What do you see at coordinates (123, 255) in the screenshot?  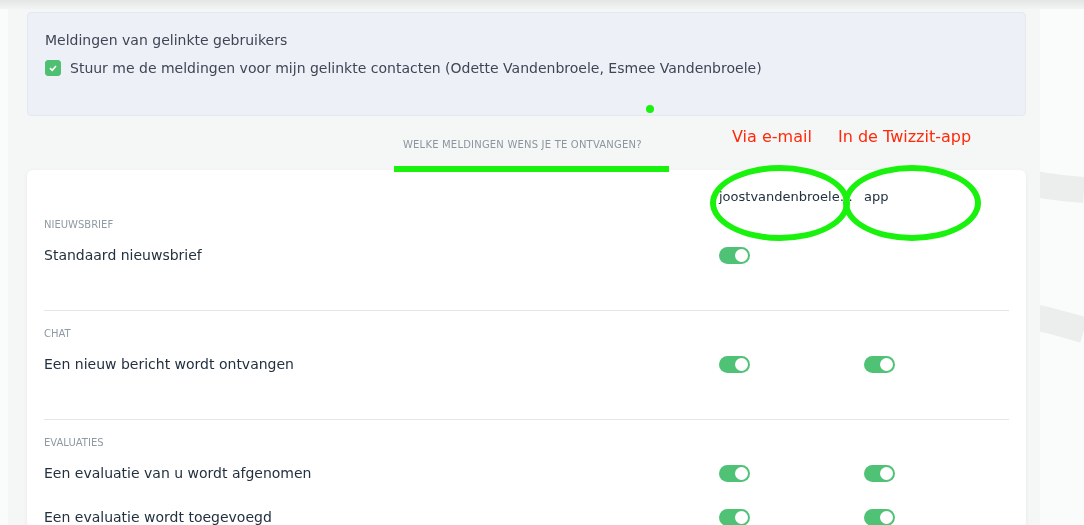 I see `setting-label: Standaard nieuwsbrief` at bounding box center [123, 255].